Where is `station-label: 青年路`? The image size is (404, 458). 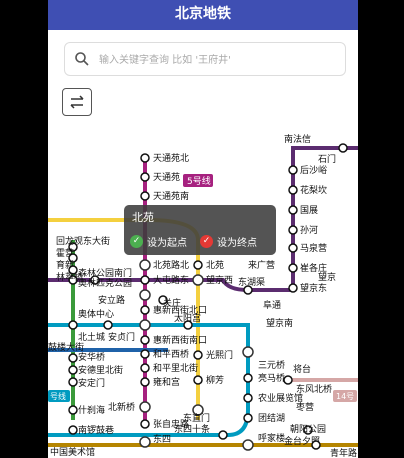 station-label: 青年路 is located at coordinates (343, 452).